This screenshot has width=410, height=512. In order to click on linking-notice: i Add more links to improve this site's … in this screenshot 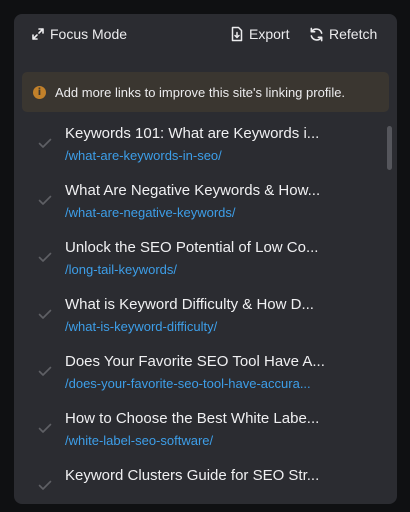, I will do `click(205, 92)`.